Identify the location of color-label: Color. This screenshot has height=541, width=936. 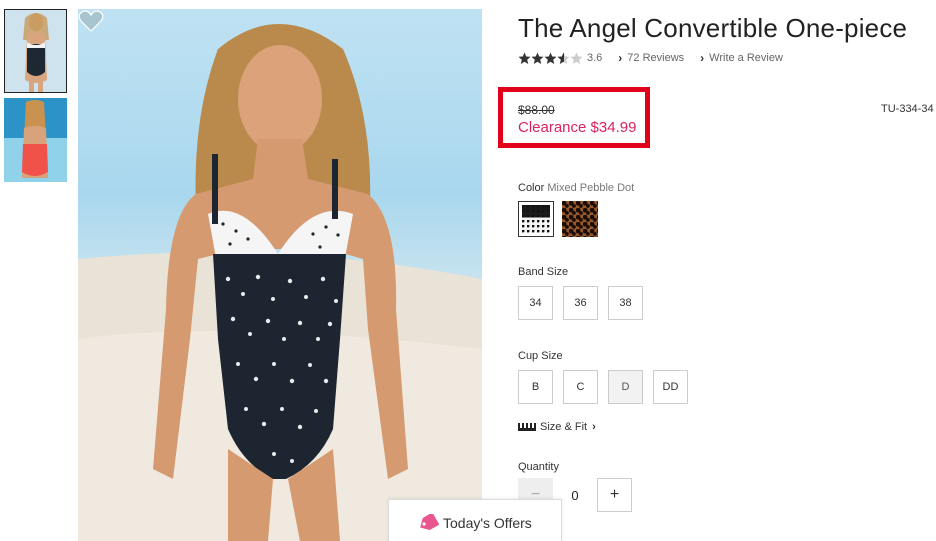
(531, 188).